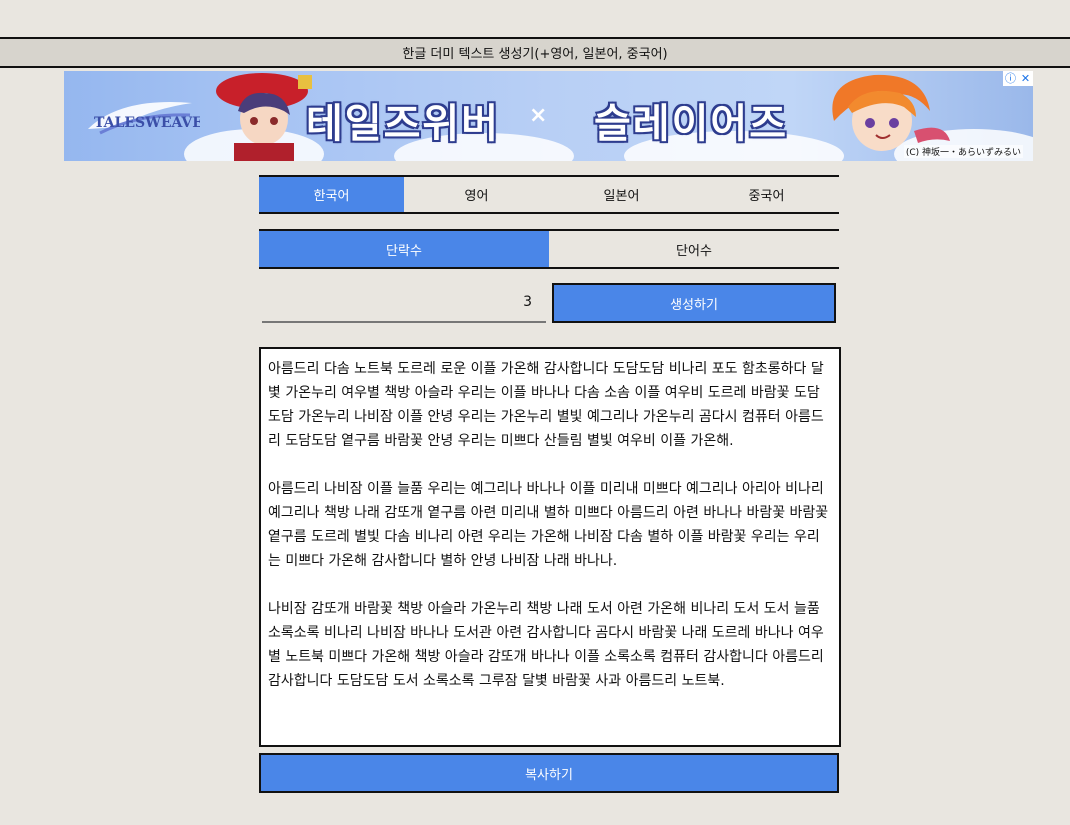 This screenshot has height=825, width=1070. What do you see at coordinates (691, 124) in the screenshot?
I see `ad-title-right: 슬레이어즈` at bounding box center [691, 124].